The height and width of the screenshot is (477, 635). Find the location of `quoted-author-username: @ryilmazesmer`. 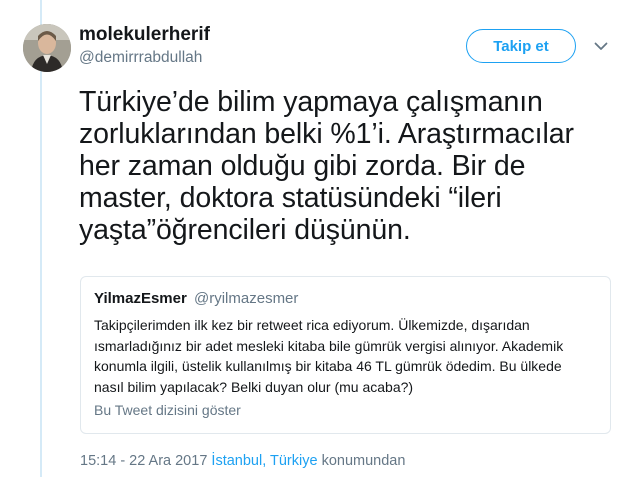

quoted-author-username: @ryilmazesmer is located at coordinates (246, 298).